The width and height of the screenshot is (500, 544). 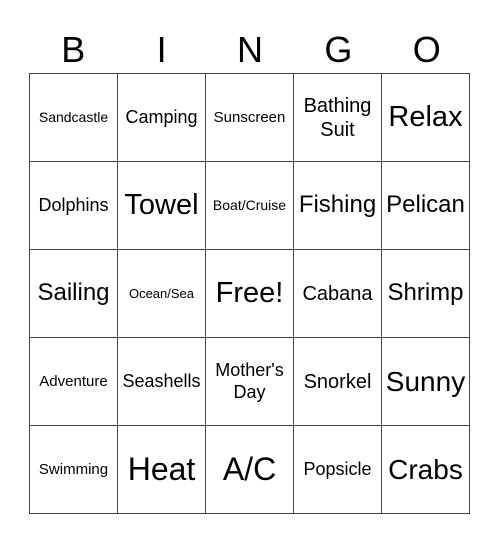 I want to click on bingo-cell: Adventure, so click(x=74, y=382).